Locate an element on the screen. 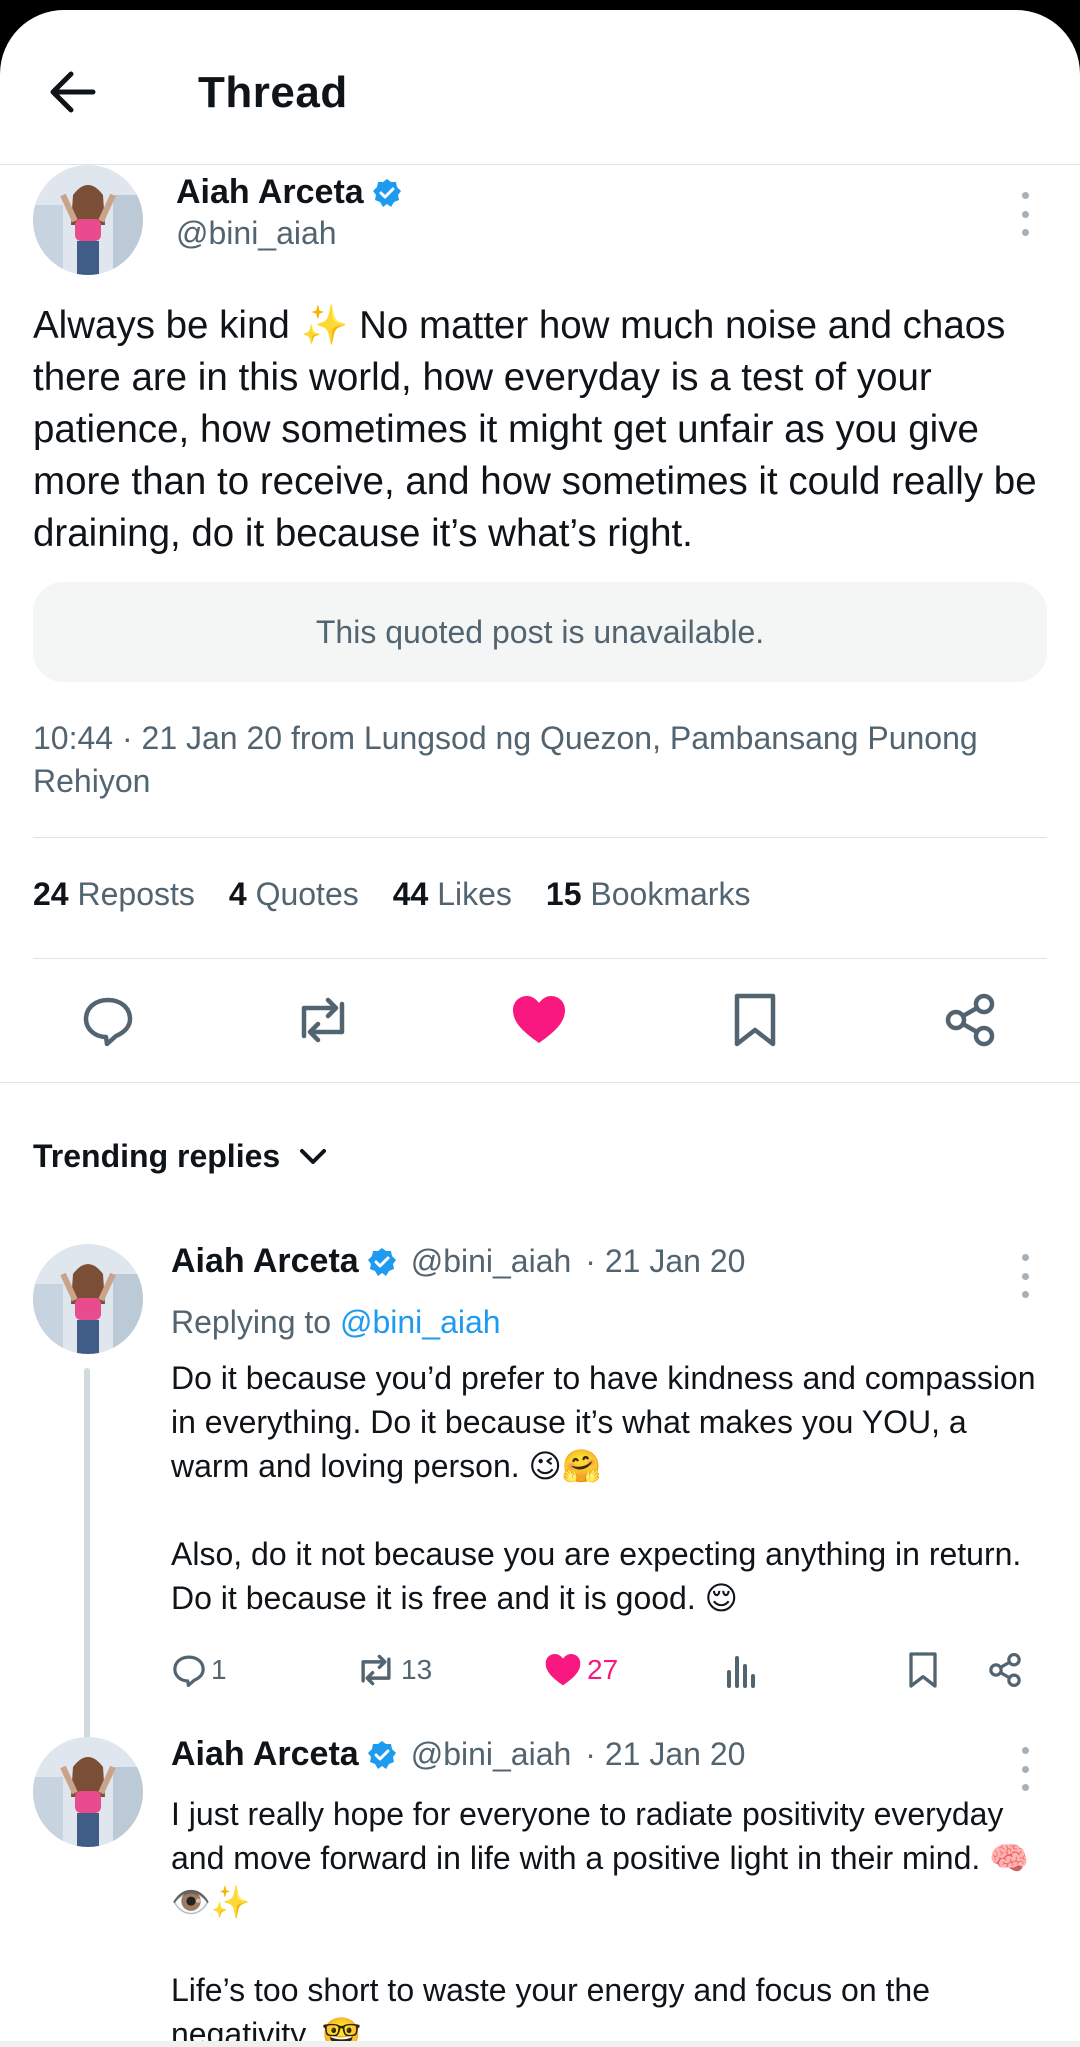  repost-button is located at coordinates (323, 1020).